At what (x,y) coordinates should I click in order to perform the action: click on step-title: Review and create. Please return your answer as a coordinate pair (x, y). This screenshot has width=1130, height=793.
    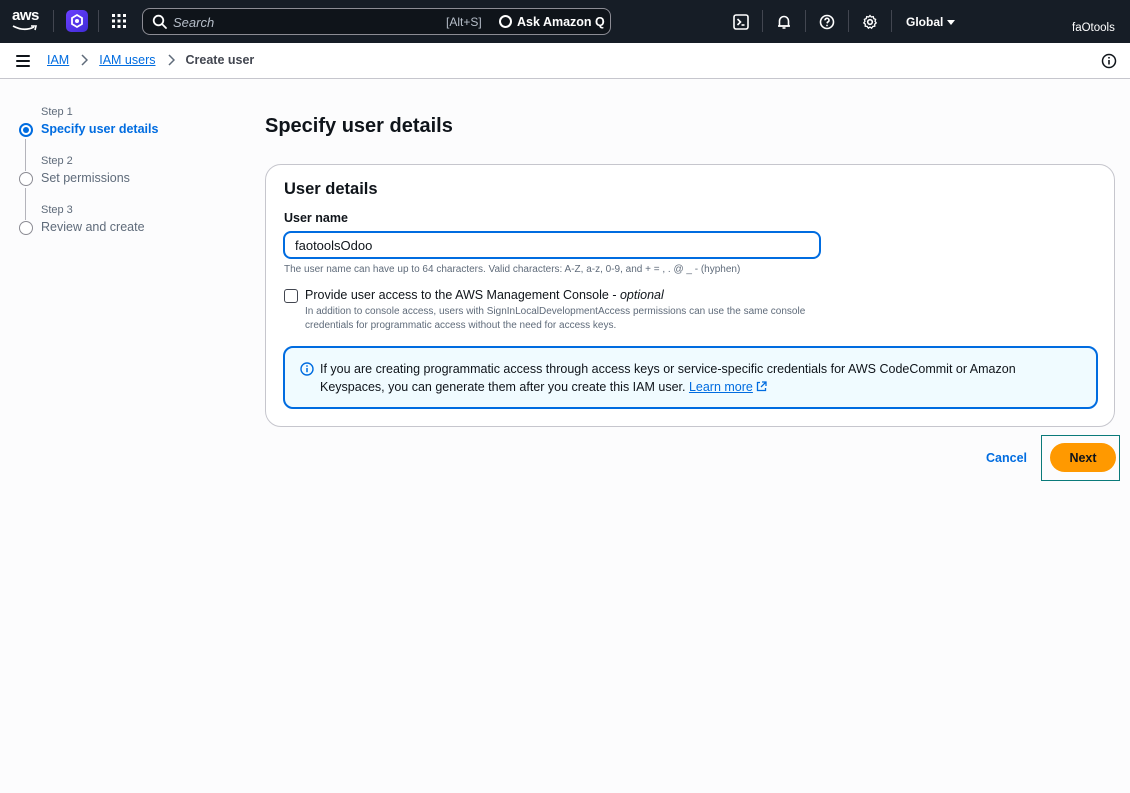
    Looking at the image, I should click on (93, 227).